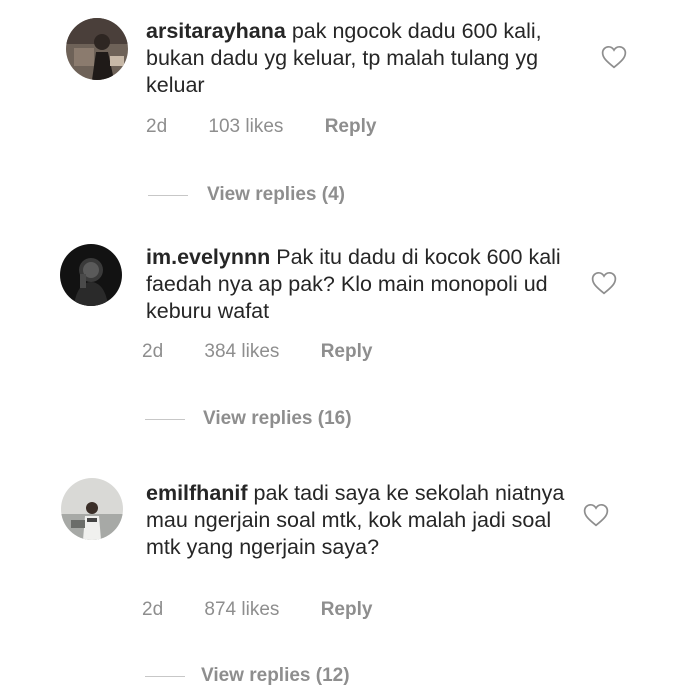 The image size is (700, 700). I want to click on username: im.evelynnn, so click(208, 257).